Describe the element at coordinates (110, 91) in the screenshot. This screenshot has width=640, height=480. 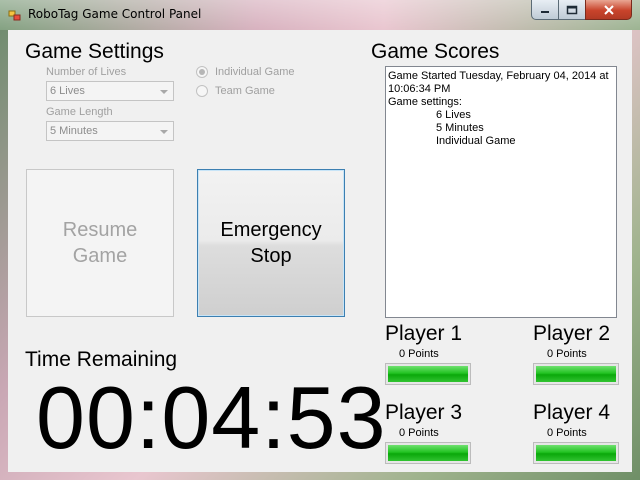
I see `lives-select: 6 Lives` at that location.